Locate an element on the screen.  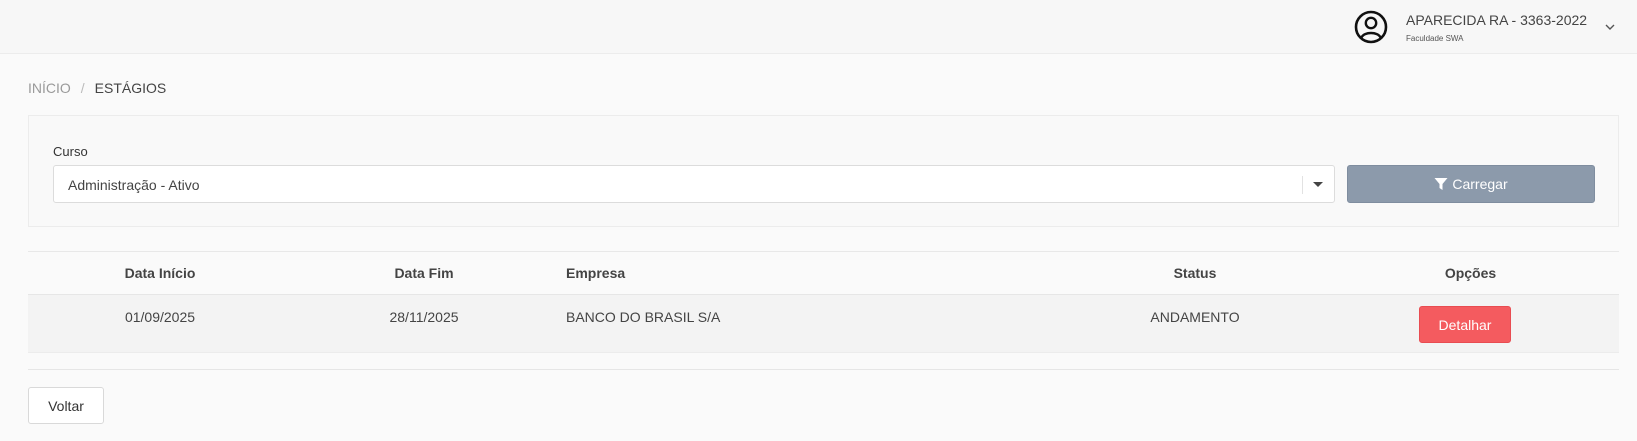
user-name: APARECIDA RA - 3363-2022 is located at coordinates (1497, 20).